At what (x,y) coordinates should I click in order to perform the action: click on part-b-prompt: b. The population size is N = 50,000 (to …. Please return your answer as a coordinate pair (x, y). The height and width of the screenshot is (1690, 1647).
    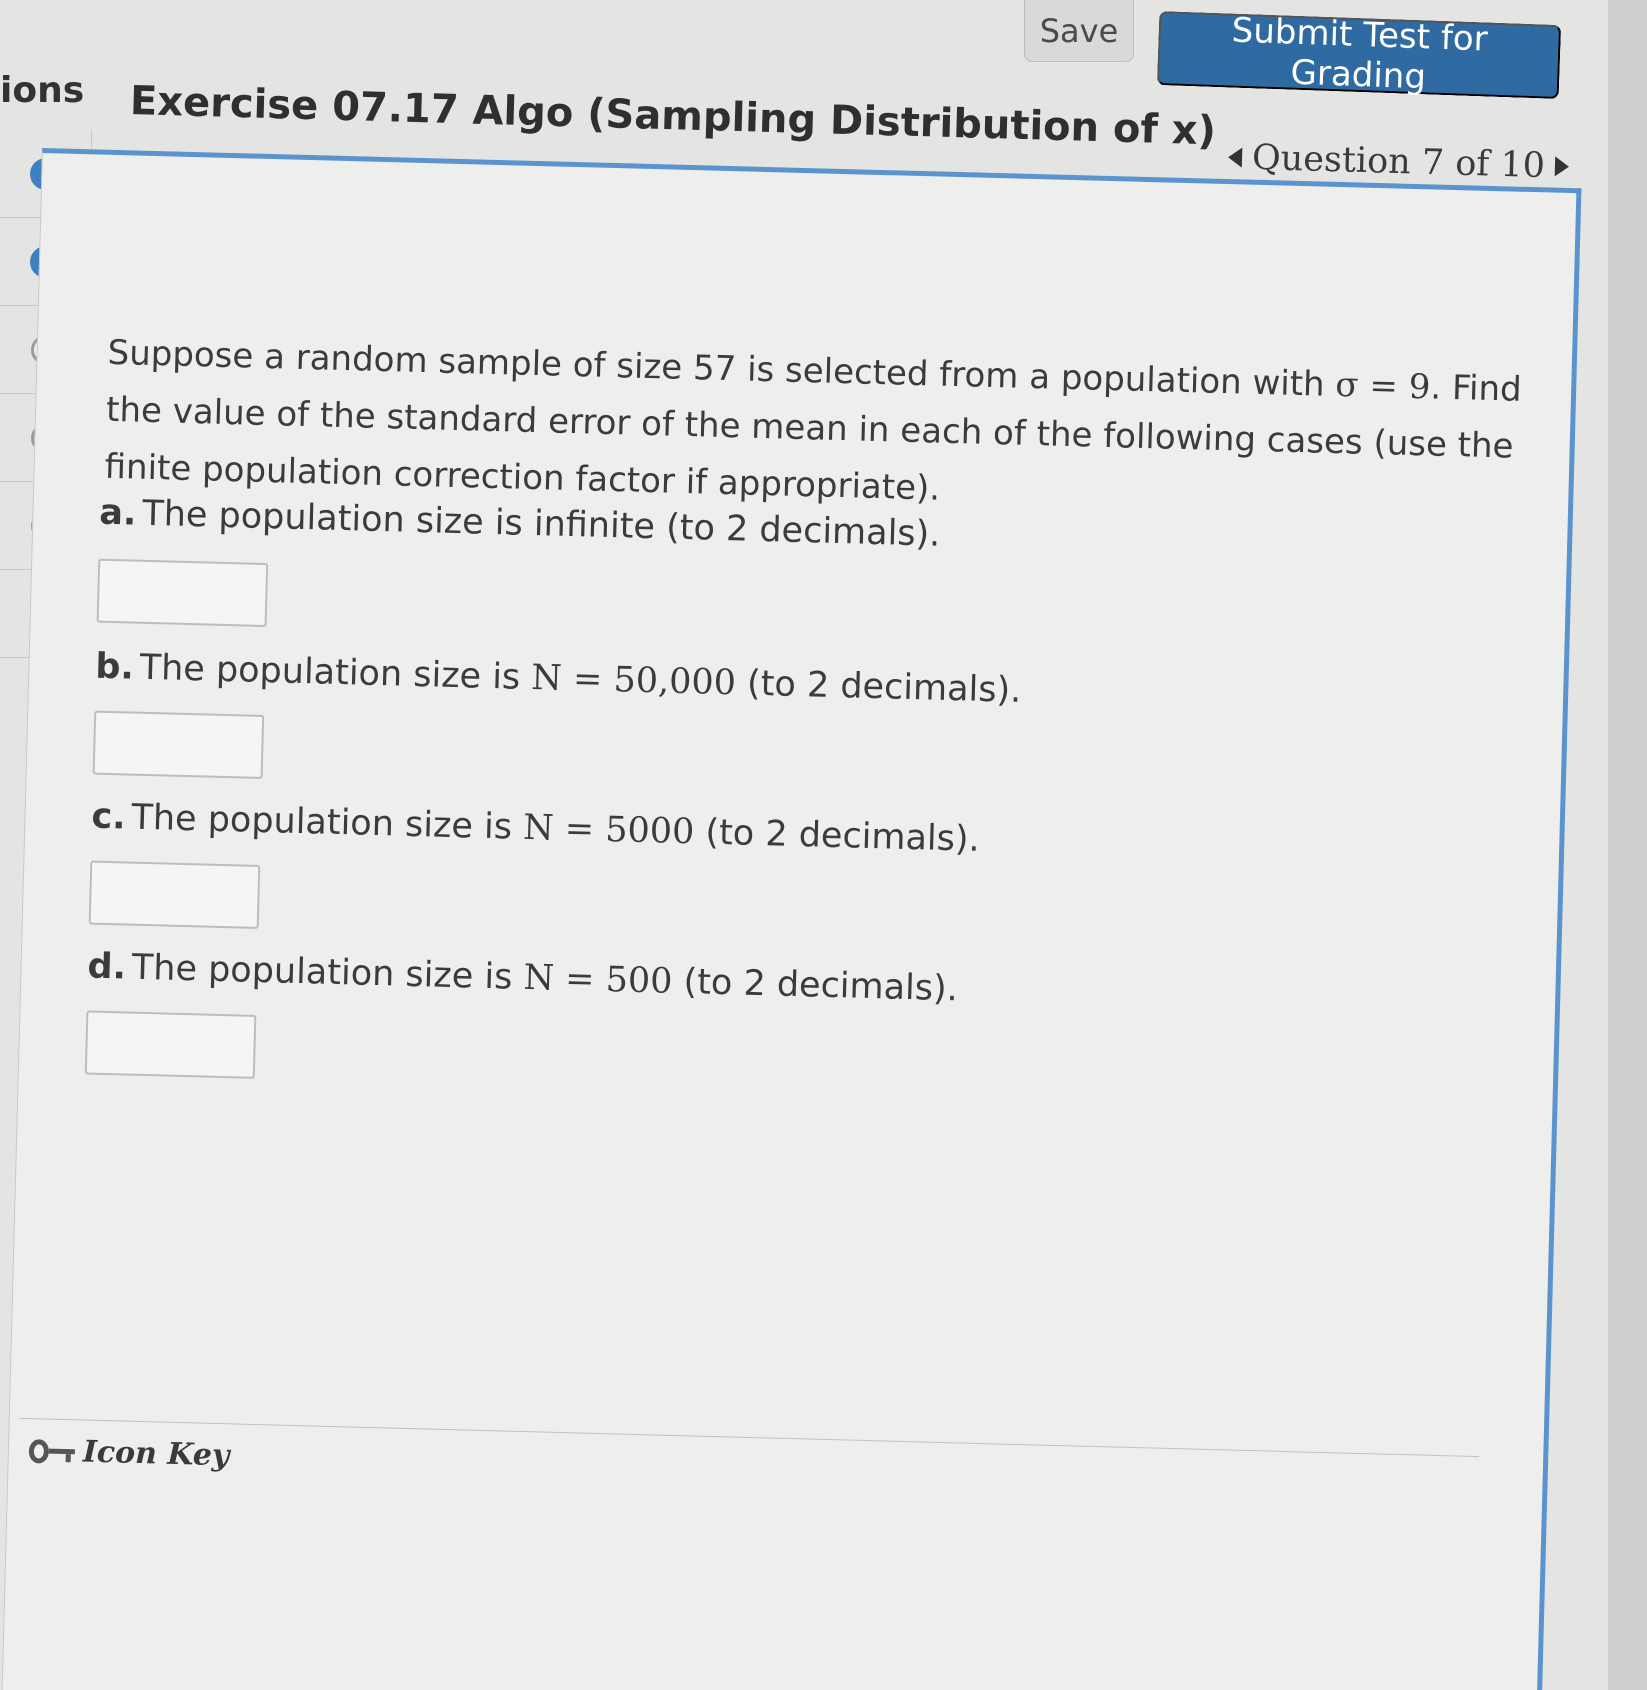
    Looking at the image, I should click on (558, 678).